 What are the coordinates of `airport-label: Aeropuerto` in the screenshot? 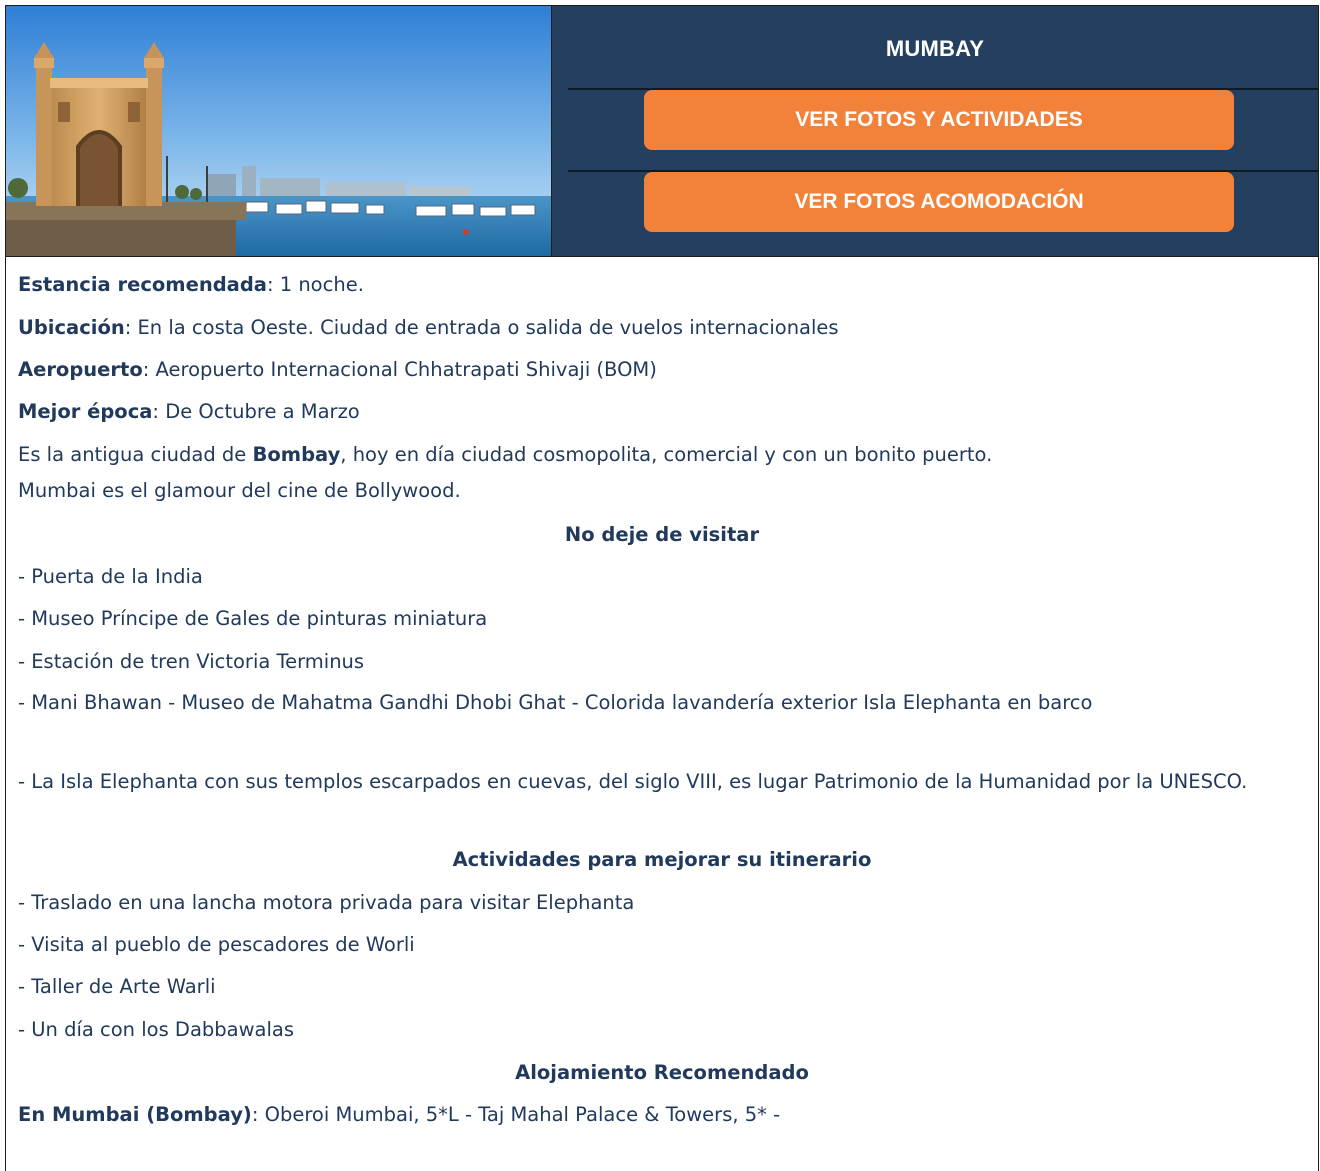 It's located at (80, 369).